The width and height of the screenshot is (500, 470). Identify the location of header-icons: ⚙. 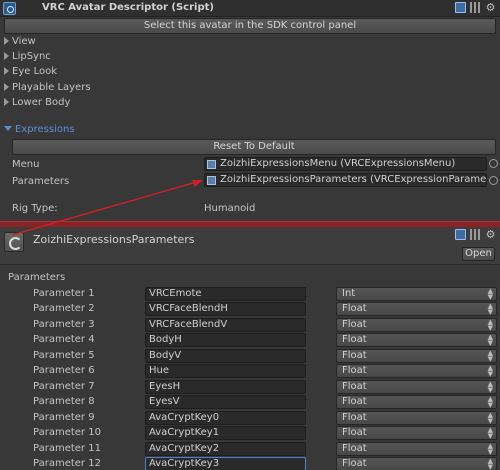
(475, 7).